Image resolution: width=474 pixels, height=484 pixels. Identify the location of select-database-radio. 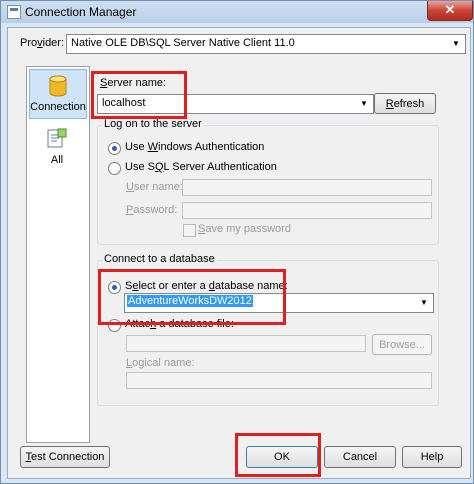
(114, 287).